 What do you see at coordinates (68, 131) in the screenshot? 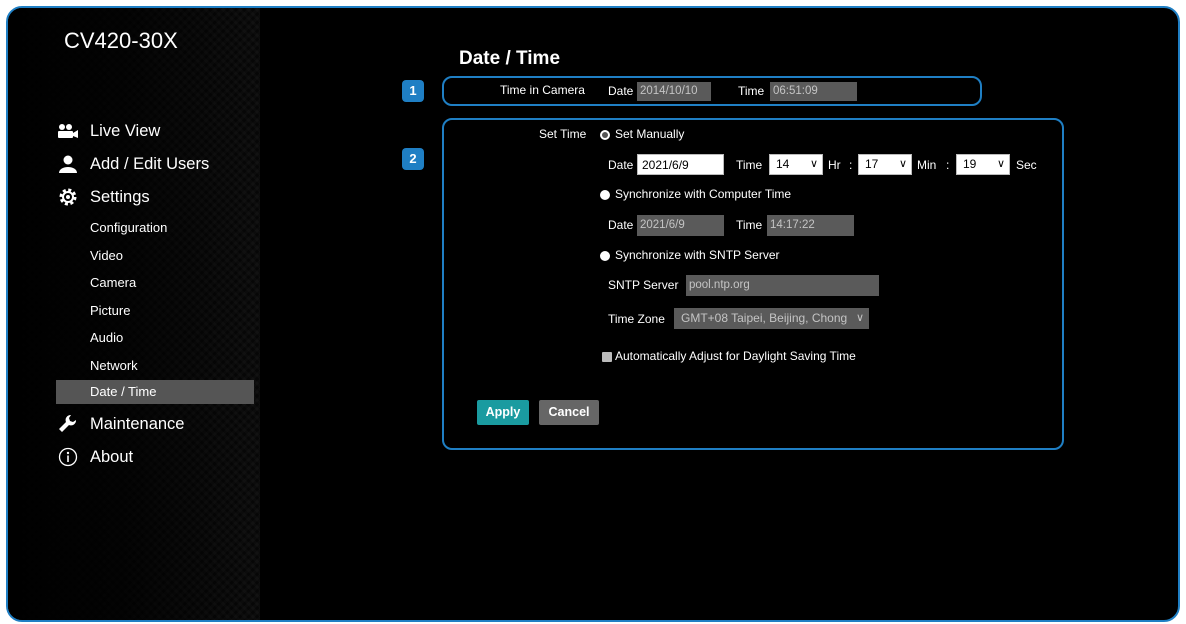
I see `camera-people-icon` at bounding box center [68, 131].